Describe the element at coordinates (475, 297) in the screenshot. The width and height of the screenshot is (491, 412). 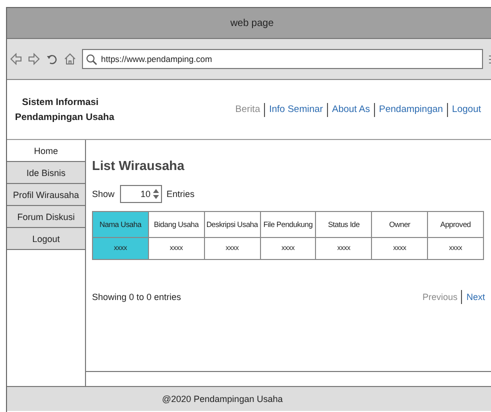
I see `pagination-link: Next` at that location.